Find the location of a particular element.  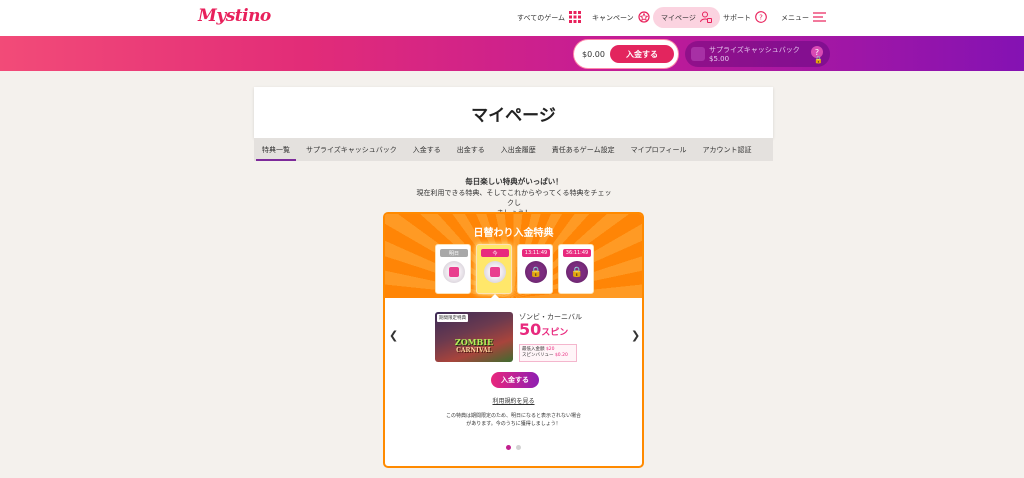

nav-all-games: すべてのゲーム is located at coordinates (549, 18).